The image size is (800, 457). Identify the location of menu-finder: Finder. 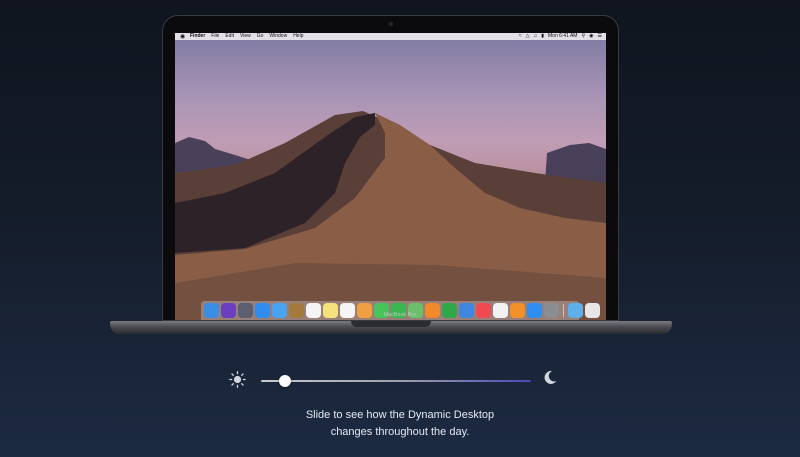
(197, 36).